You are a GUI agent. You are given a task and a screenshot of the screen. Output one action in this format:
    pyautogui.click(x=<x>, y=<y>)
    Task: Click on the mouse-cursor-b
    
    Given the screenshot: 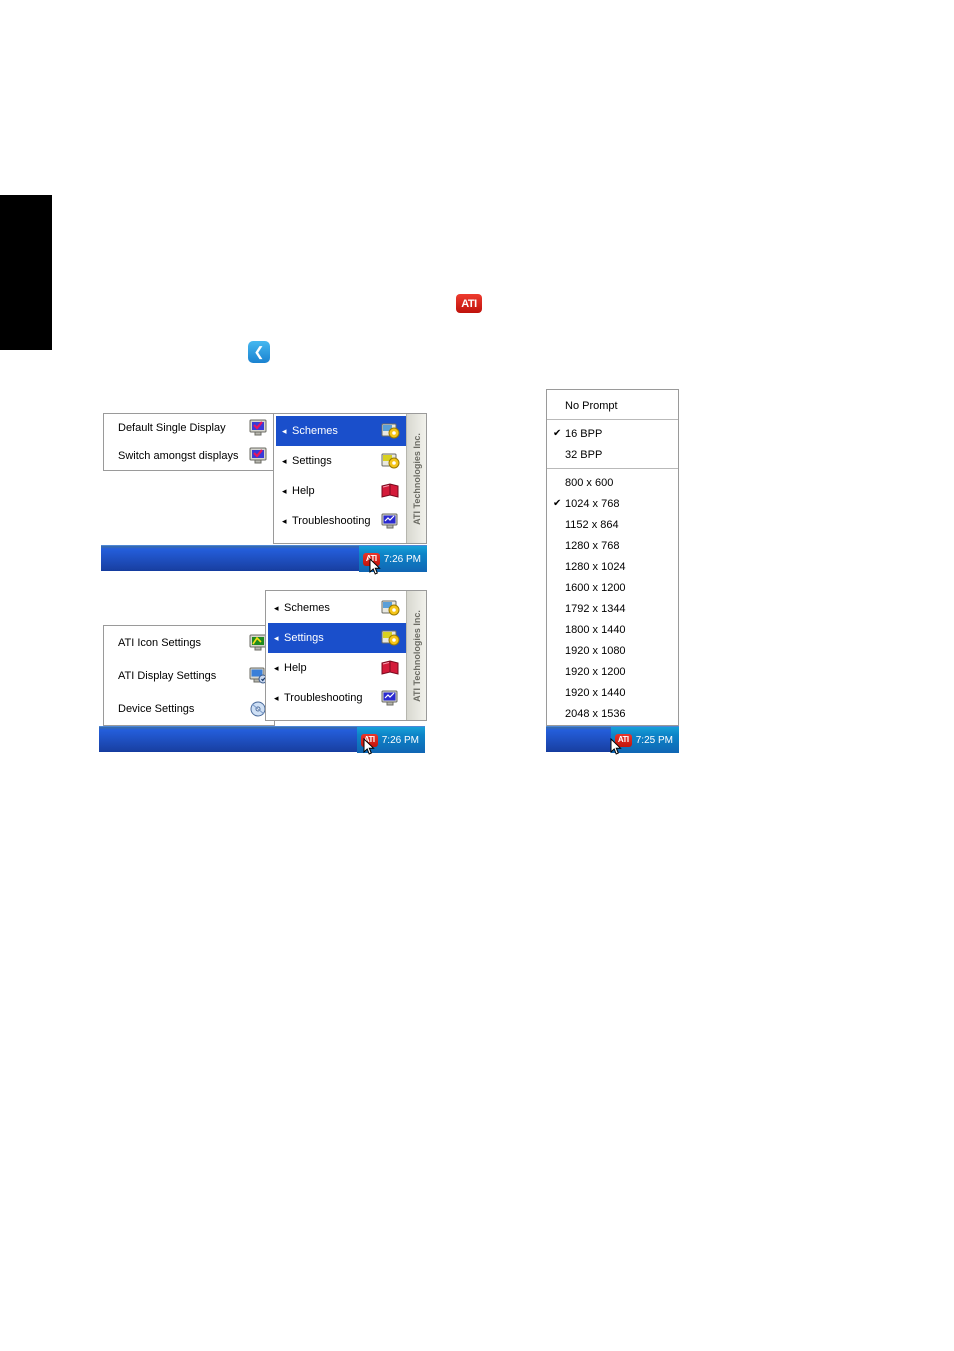 What is the action you would take?
    pyautogui.click(x=369, y=746)
    